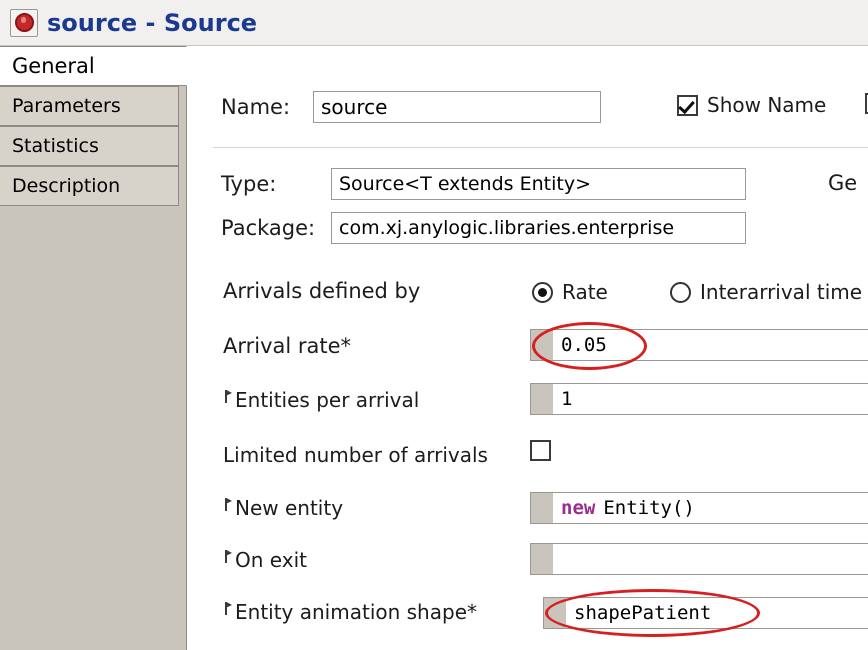 The height and width of the screenshot is (650, 868). I want to click on name-row: Name: source, so click(411, 107).